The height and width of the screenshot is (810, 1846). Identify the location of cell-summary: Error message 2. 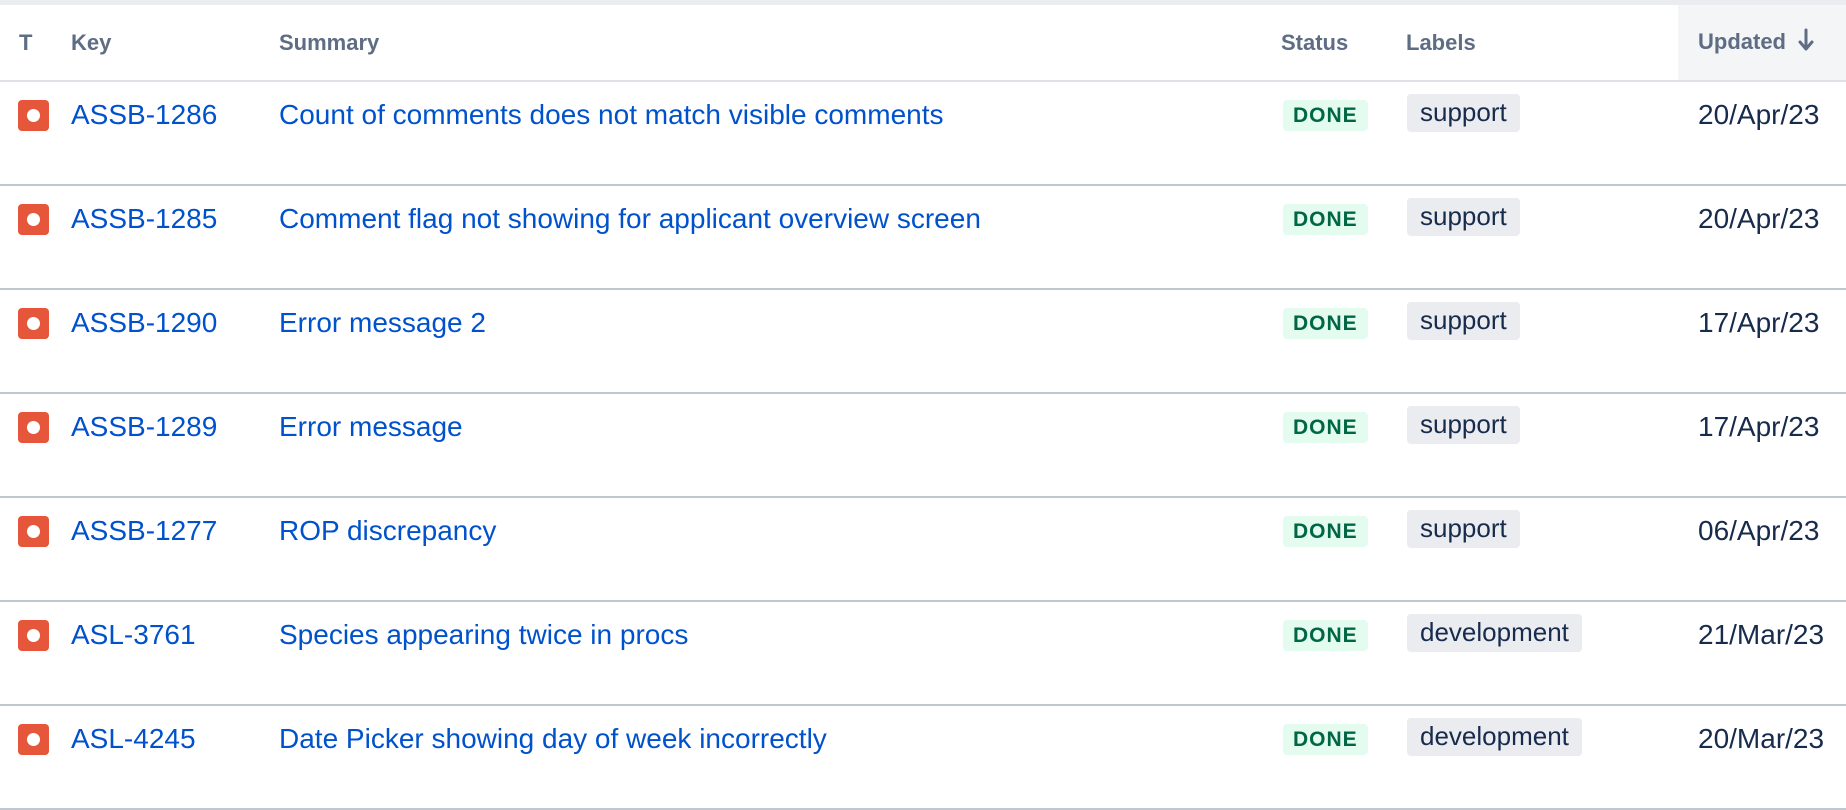
(780, 341).